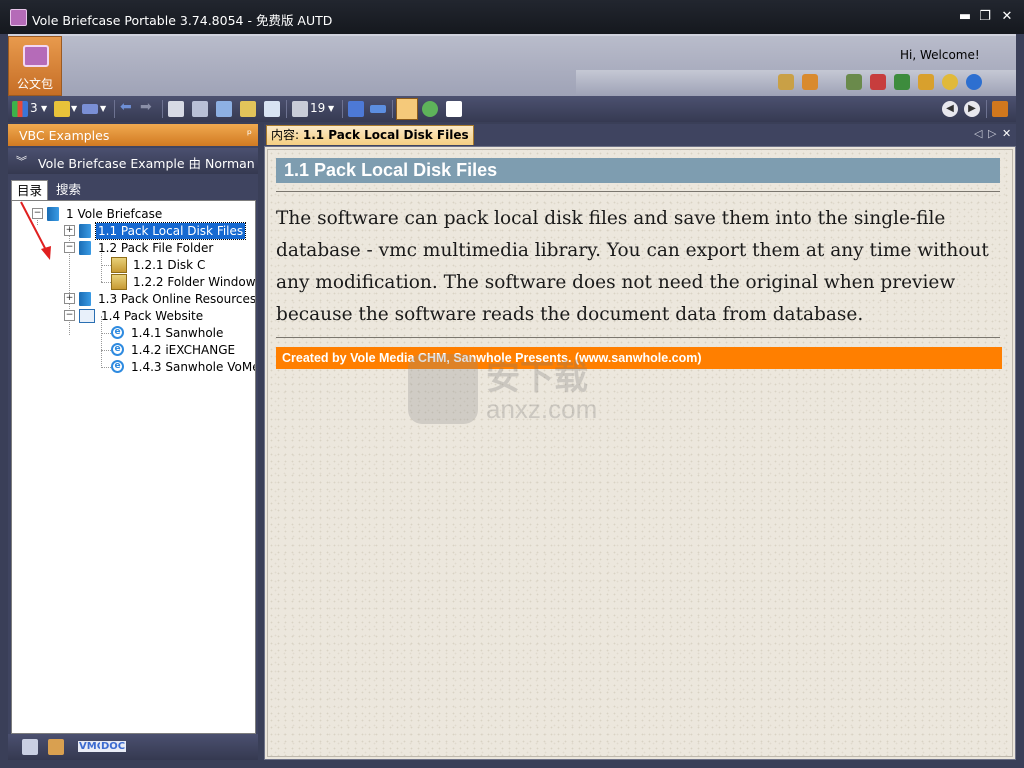  What do you see at coordinates (407, 109) in the screenshot?
I see `portrait-icon` at bounding box center [407, 109].